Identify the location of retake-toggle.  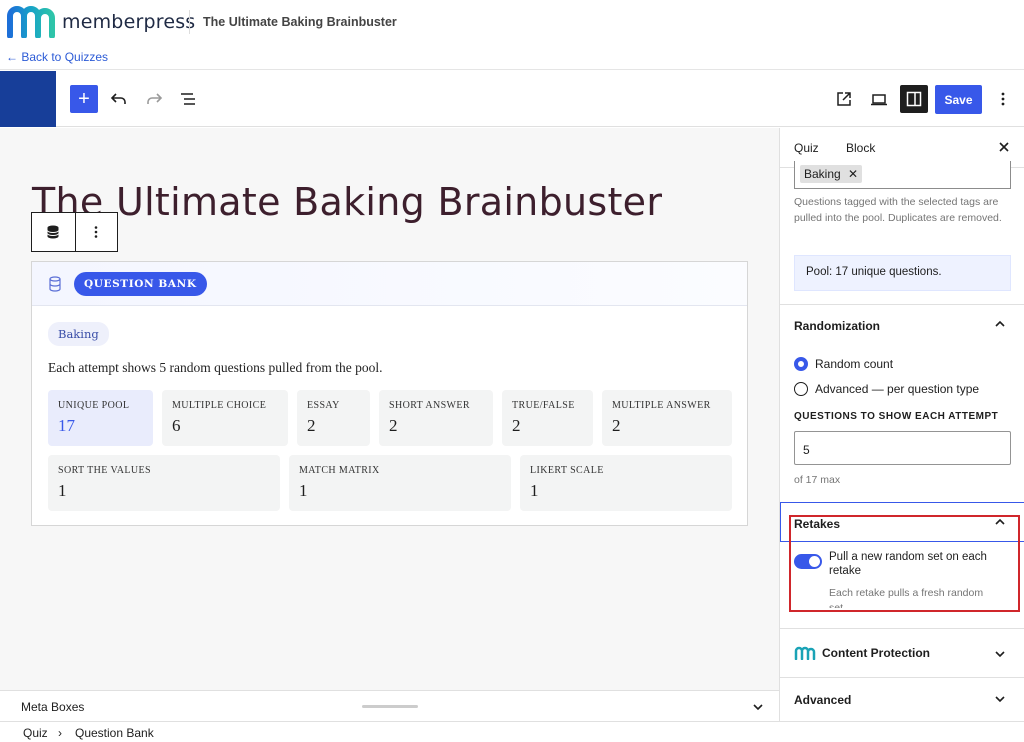
(808, 561).